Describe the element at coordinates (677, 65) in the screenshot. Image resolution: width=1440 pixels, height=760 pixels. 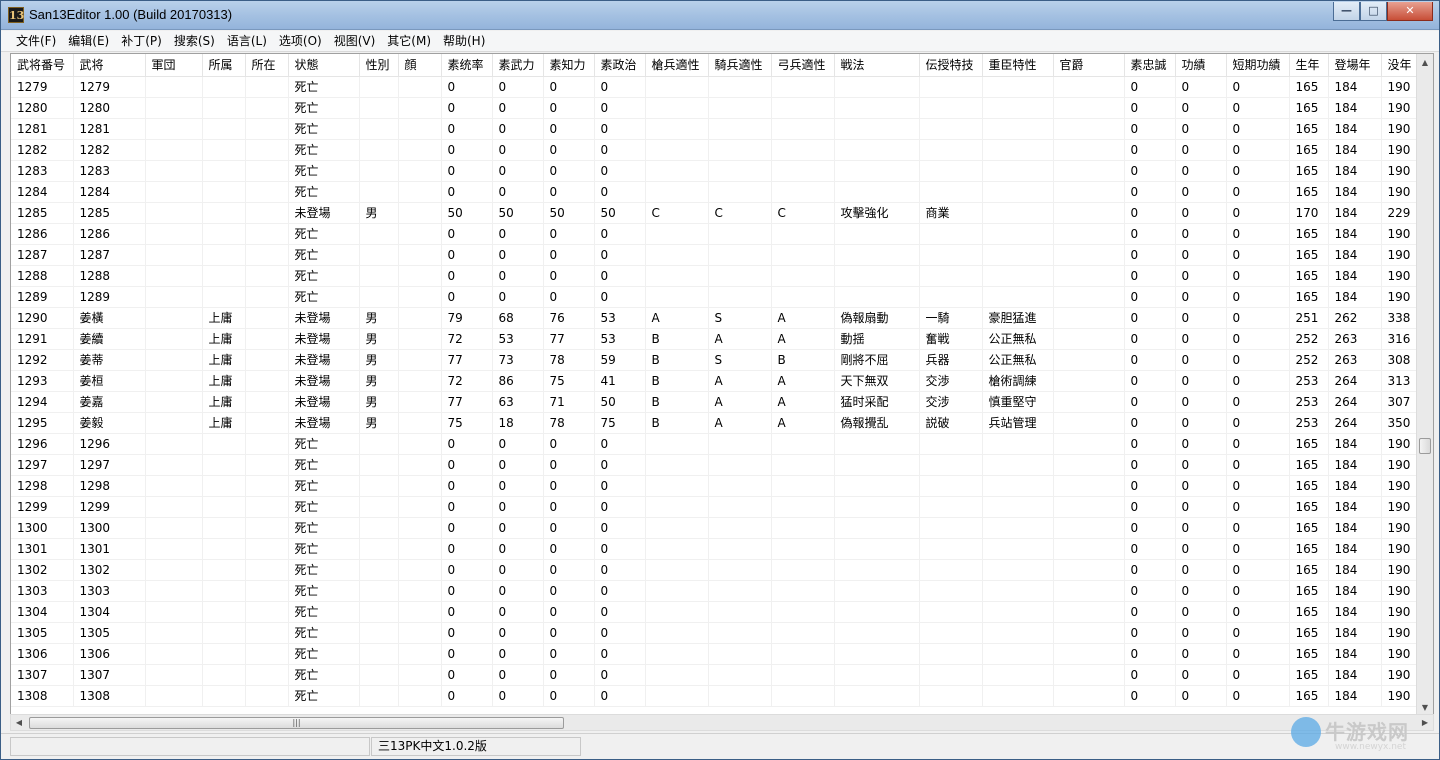
I see `column-header: 槍兵適性` at that location.